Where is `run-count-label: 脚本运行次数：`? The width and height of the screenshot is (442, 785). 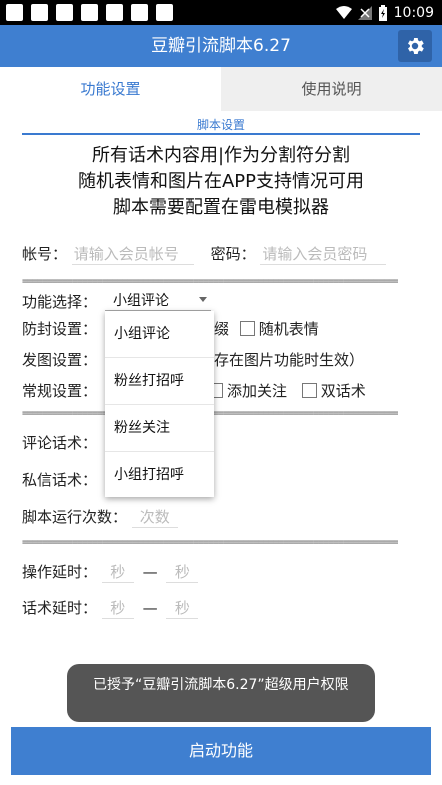 run-count-label: 脚本运行次数： is located at coordinates (75, 517).